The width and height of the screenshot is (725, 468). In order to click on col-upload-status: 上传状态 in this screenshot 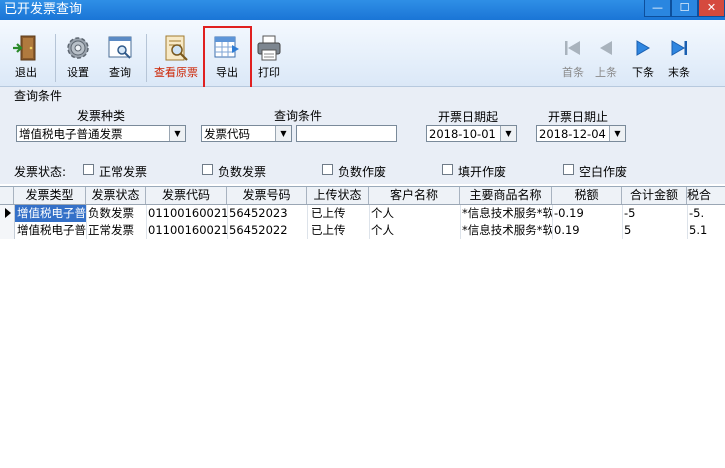, I will do `click(338, 195)`.